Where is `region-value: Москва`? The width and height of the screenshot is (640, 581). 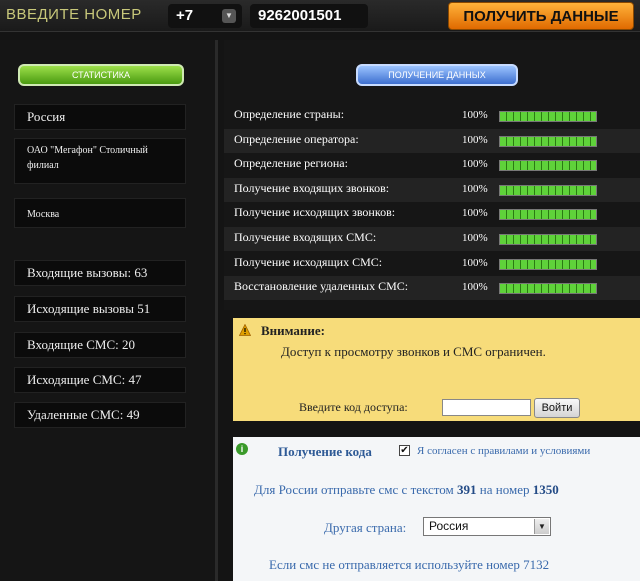
region-value: Москва is located at coordinates (43, 214).